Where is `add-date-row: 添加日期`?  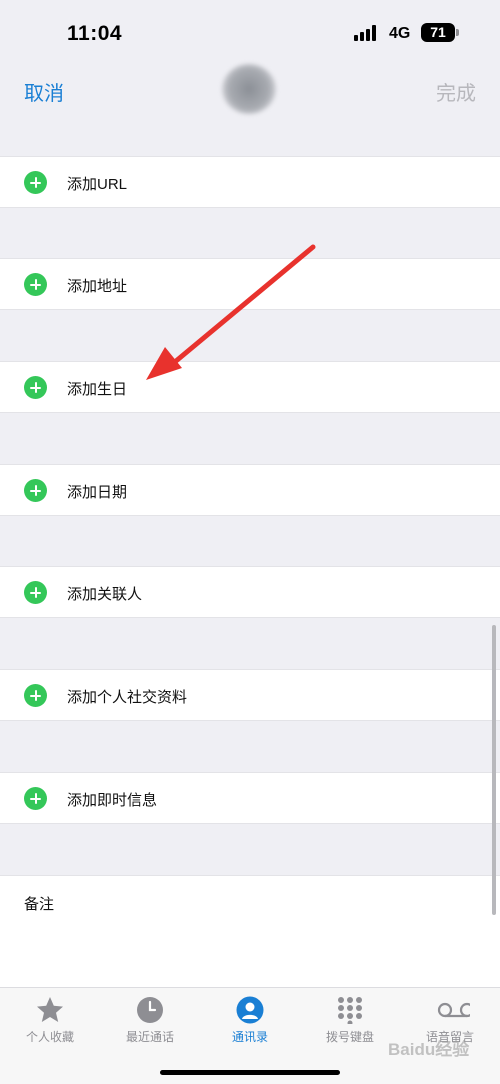 add-date-row: 添加日期 is located at coordinates (250, 490).